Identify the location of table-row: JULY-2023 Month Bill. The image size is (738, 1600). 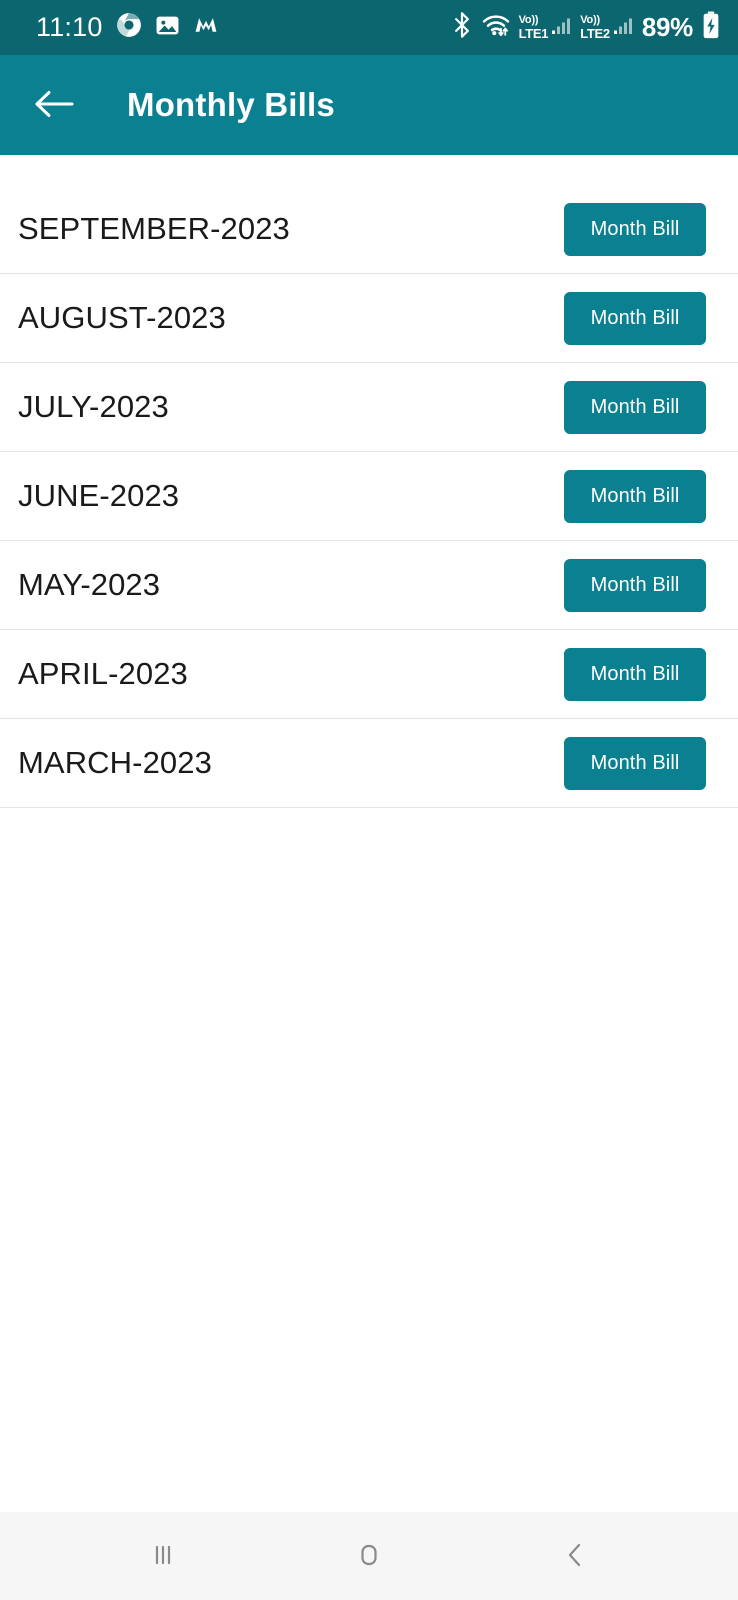
(369, 407).